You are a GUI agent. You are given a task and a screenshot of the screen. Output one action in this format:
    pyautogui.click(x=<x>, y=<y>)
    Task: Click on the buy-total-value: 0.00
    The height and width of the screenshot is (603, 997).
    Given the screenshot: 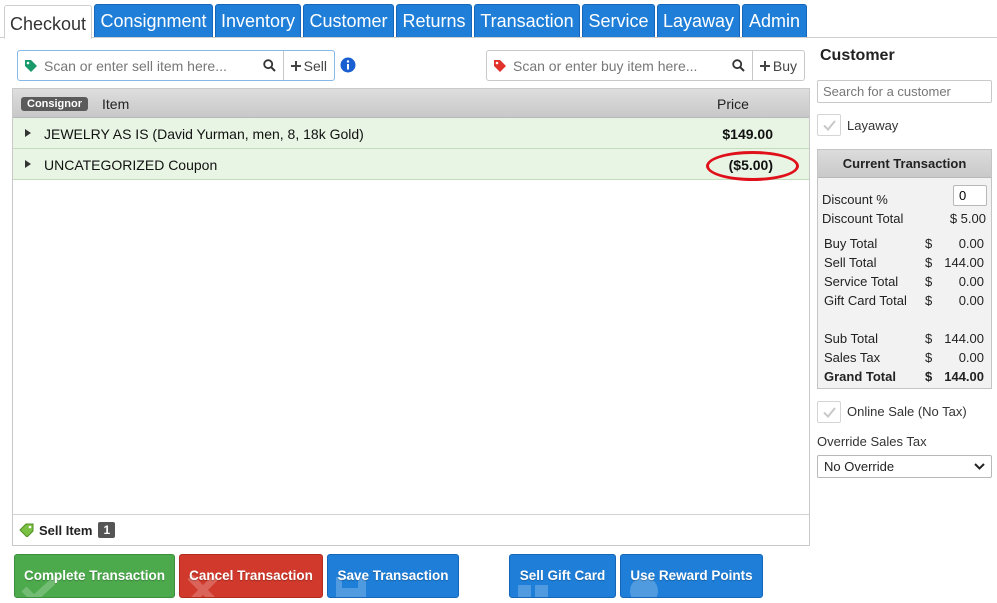 What is the action you would take?
    pyautogui.click(x=971, y=243)
    